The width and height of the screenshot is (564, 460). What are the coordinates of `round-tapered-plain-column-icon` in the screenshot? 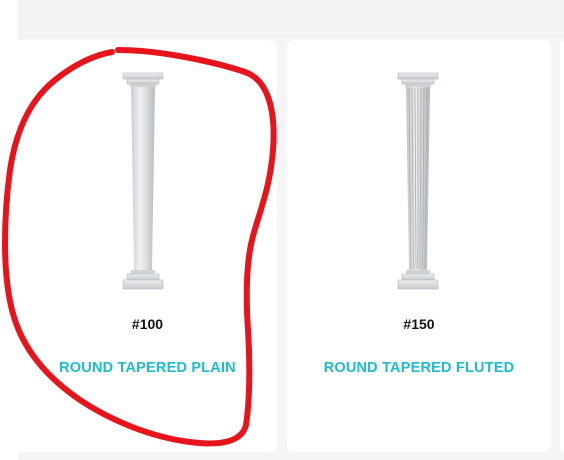 It's located at (143, 184).